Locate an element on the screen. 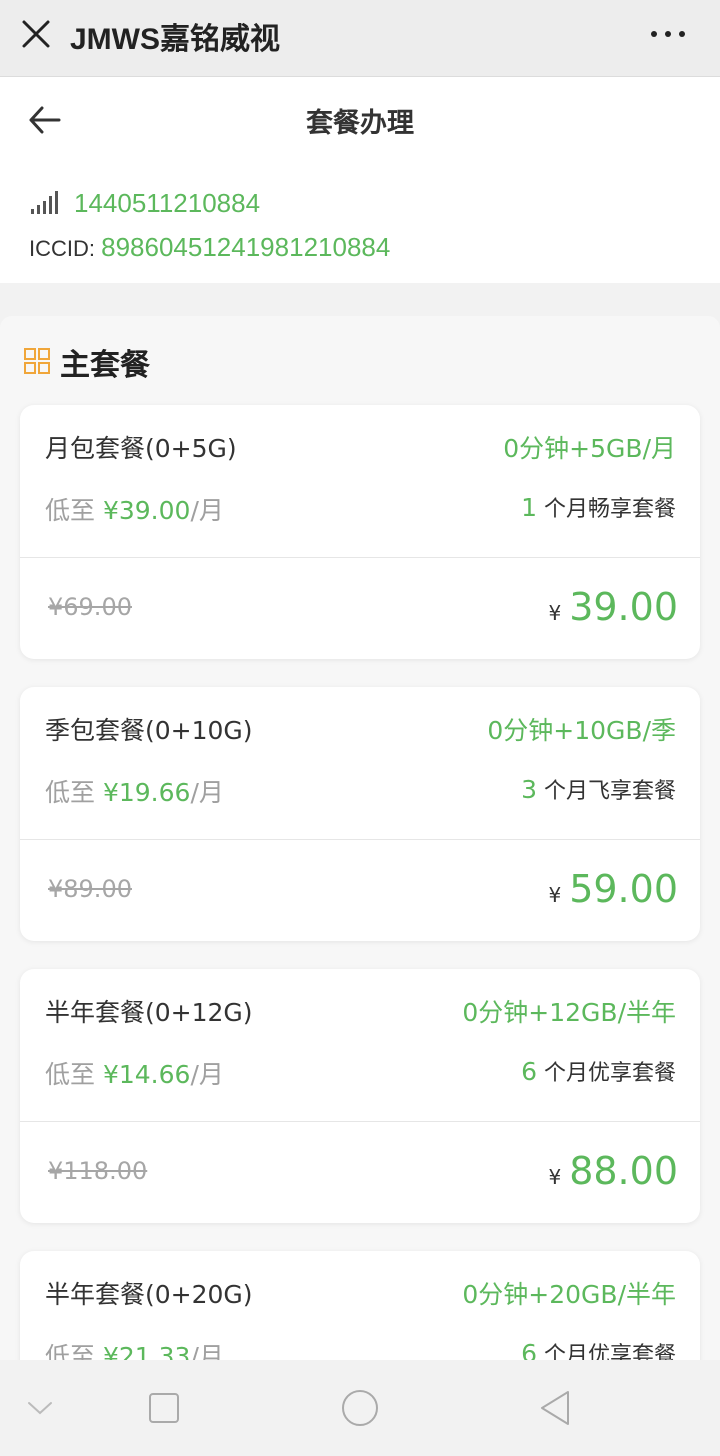 This screenshot has width=720, height=1456. signal-icon is located at coordinates (44, 202).